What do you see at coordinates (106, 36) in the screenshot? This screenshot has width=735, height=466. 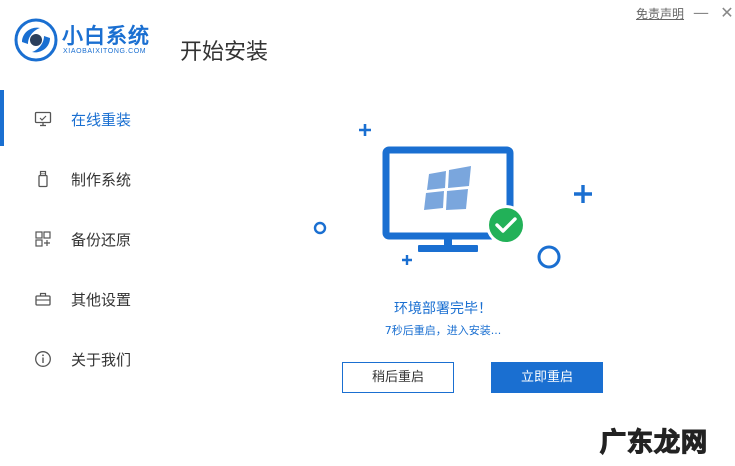 I see `brand-name: 小白系统` at bounding box center [106, 36].